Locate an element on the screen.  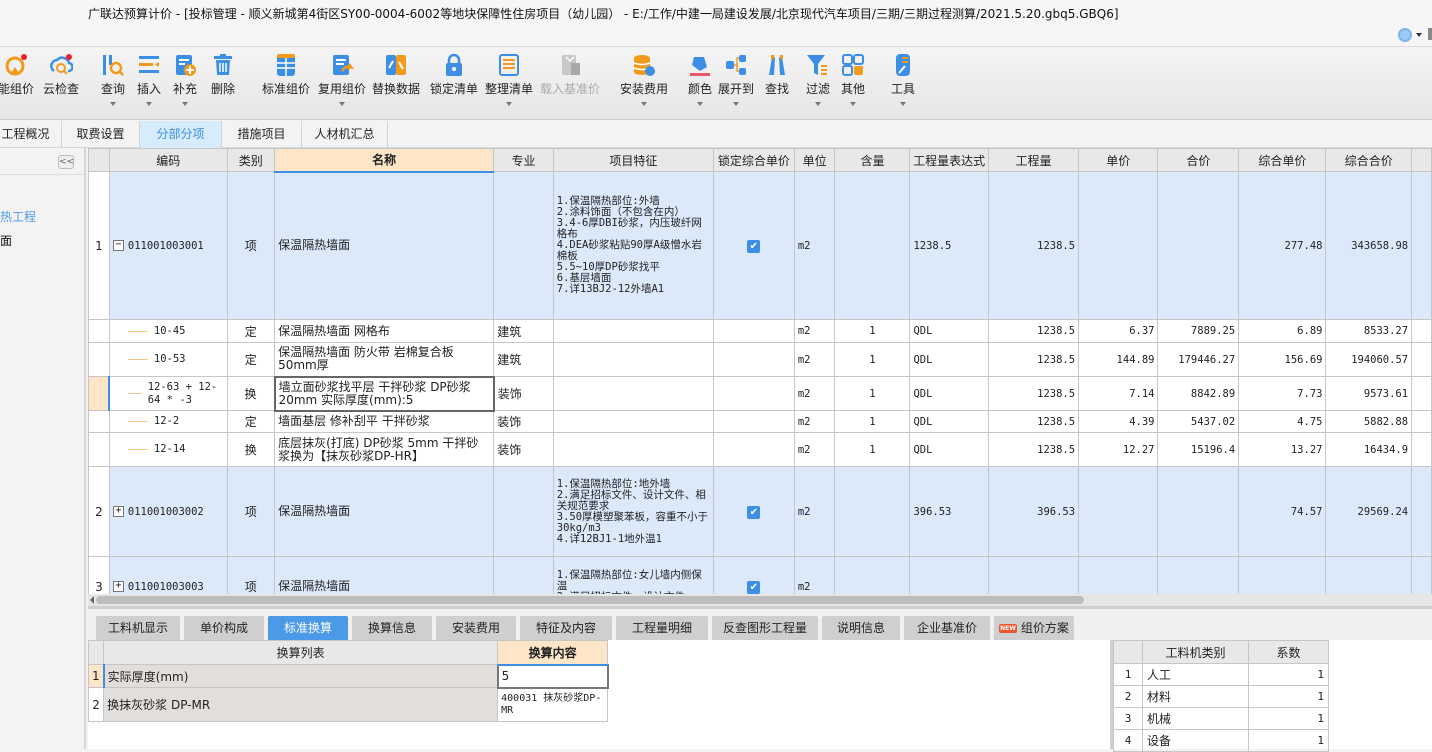
item-major-cell: 建筑 is located at coordinates (523, 331).